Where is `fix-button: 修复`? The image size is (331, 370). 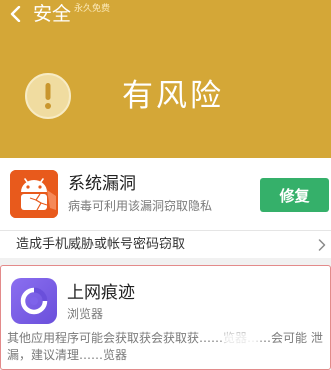
fix-button: 修复 is located at coordinates (294, 195).